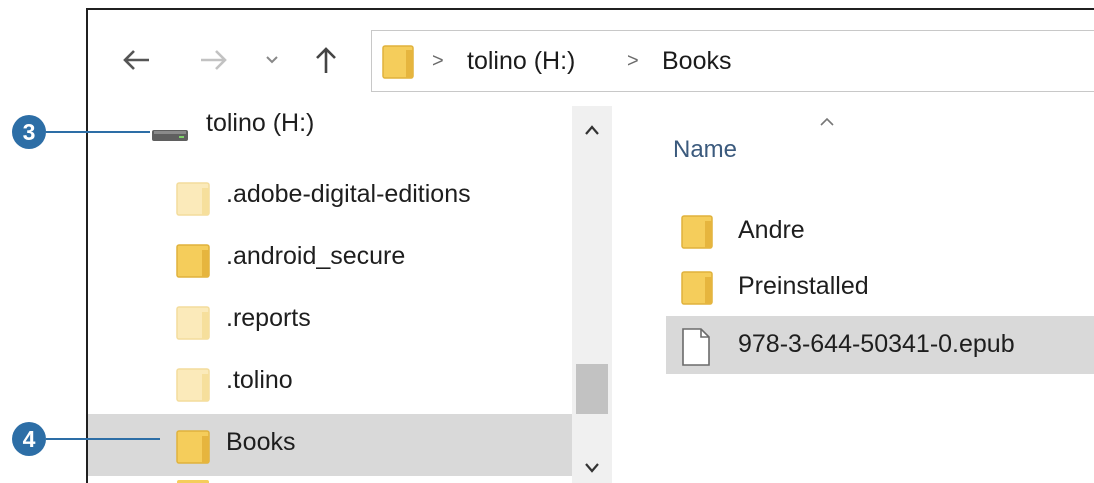  Describe the element at coordinates (261, 442) in the screenshot. I see `nav-item-label: Books` at that location.